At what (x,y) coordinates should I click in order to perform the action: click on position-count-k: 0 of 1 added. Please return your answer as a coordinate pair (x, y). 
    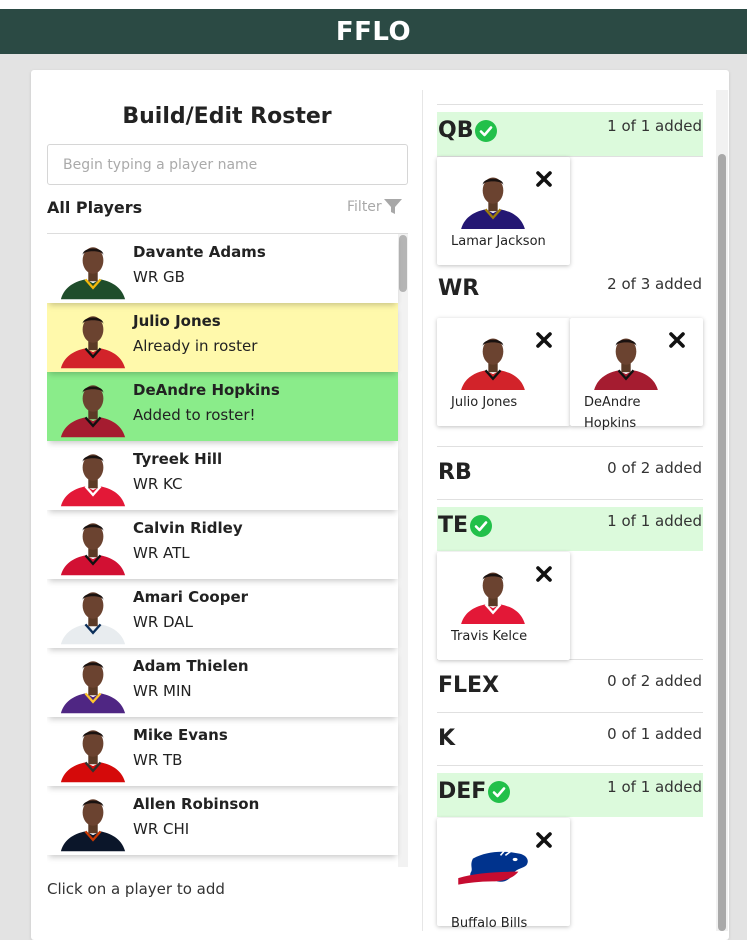
    Looking at the image, I should click on (654, 734).